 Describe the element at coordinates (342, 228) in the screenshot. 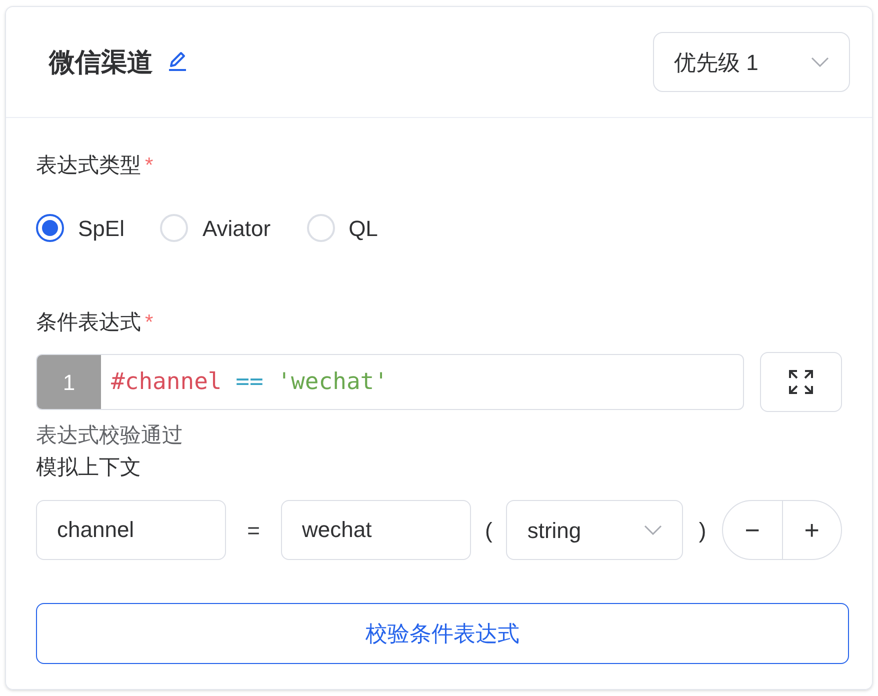

I see `radio-option: QL` at that location.